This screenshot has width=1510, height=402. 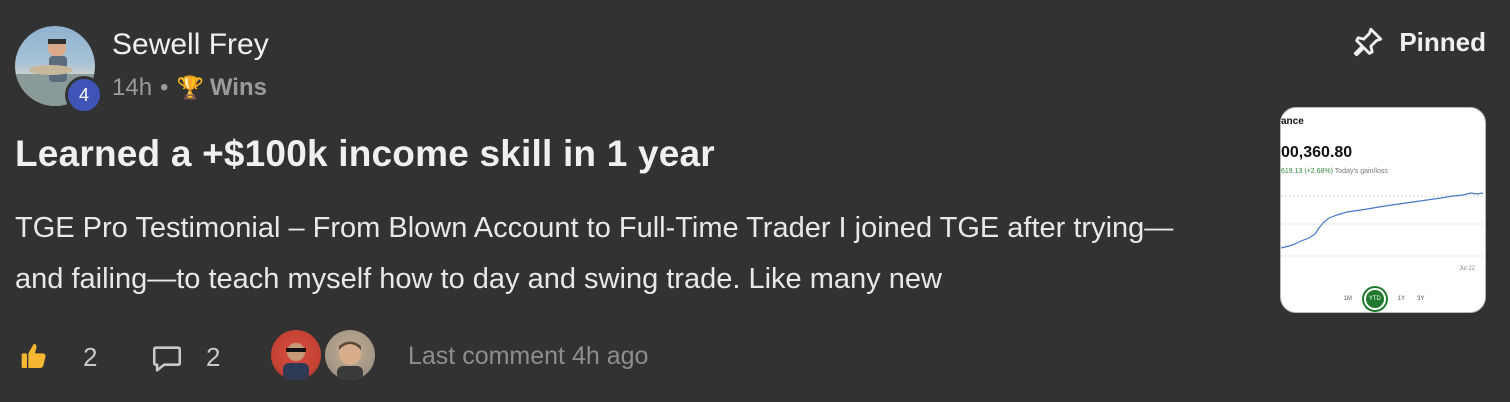 I want to click on post-title: Learned a +$100k income skill in 1 year, so click(x=365, y=154).